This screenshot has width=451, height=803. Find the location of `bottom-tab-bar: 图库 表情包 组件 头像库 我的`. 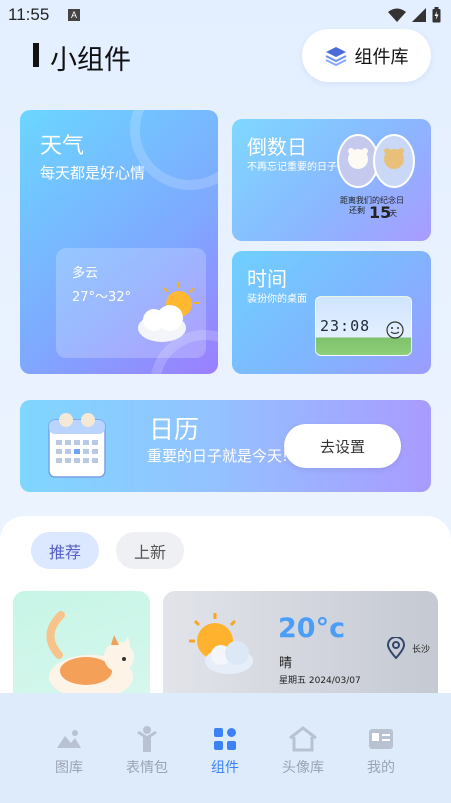

bottom-tab-bar: 图库 表情包 组件 头像库 我的 is located at coordinates (225, 748).